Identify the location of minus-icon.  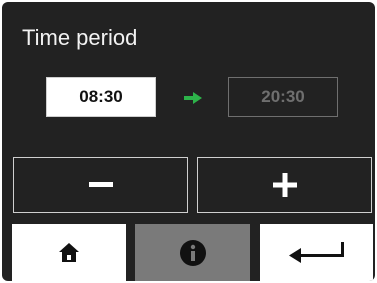
(100, 184).